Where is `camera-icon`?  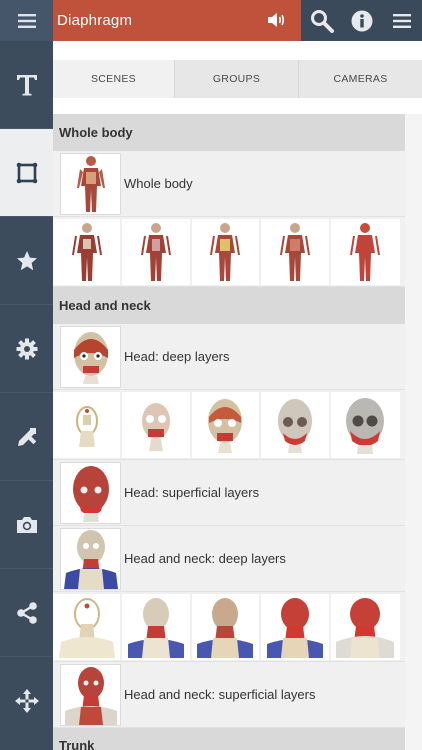
camera-icon is located at coordinates (26, 524).